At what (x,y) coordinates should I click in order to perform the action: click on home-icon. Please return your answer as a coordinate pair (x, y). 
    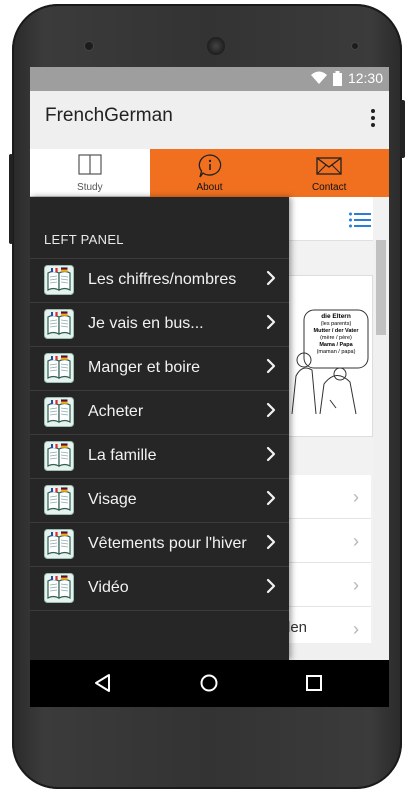
    Looking at the image, I should click on (209, 683).